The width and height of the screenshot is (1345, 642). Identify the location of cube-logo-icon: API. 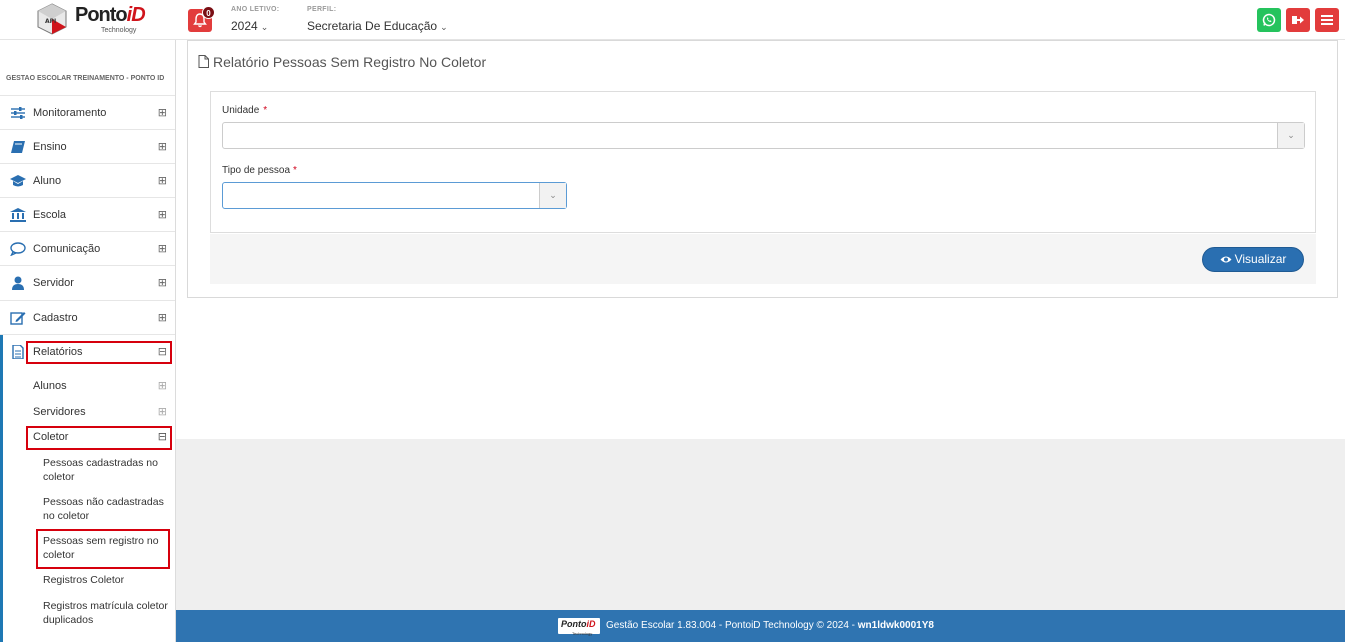
(52, 19).